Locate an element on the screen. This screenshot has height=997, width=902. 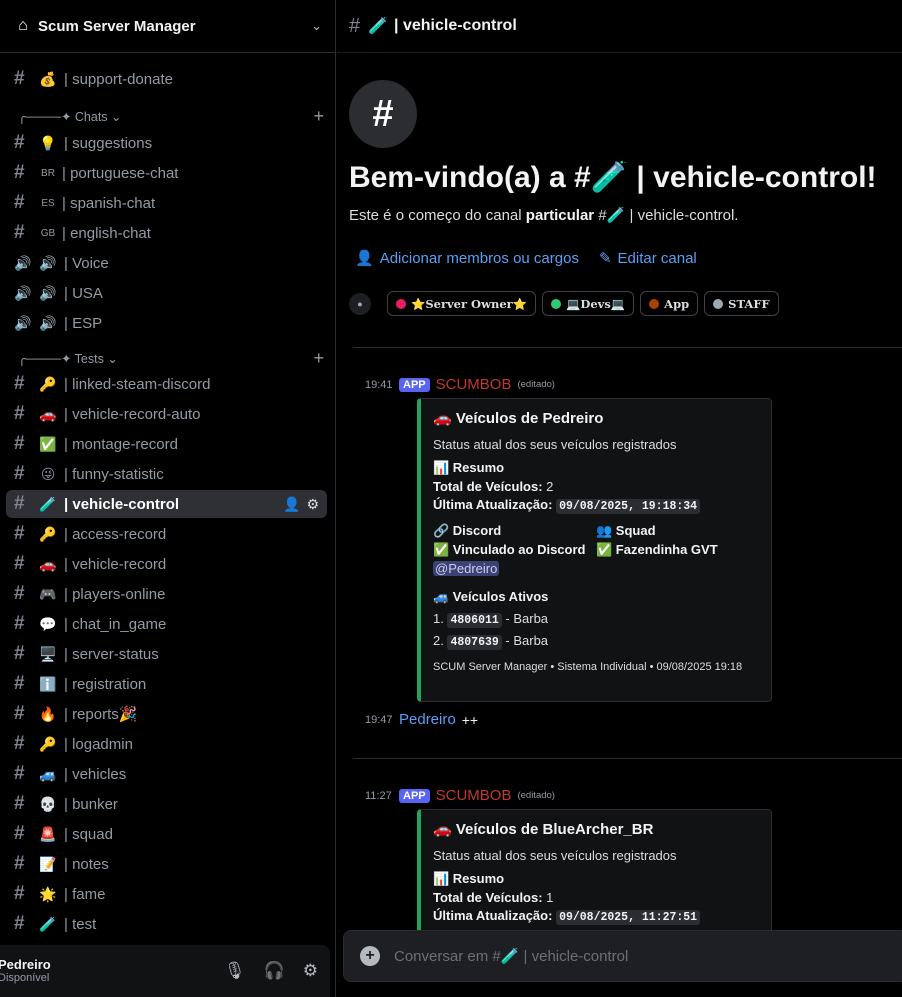
role-pill: ⭐Server Owner⭐ is located at coordinates (462, 303).